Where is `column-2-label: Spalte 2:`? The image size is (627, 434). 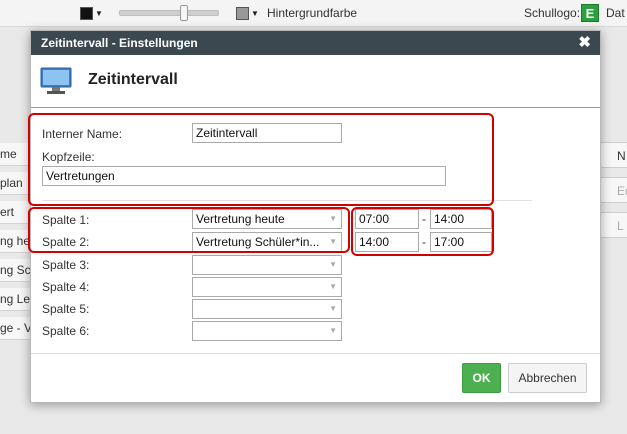
column-2-label: Spalte 2: is located at coordinates (66, 242).